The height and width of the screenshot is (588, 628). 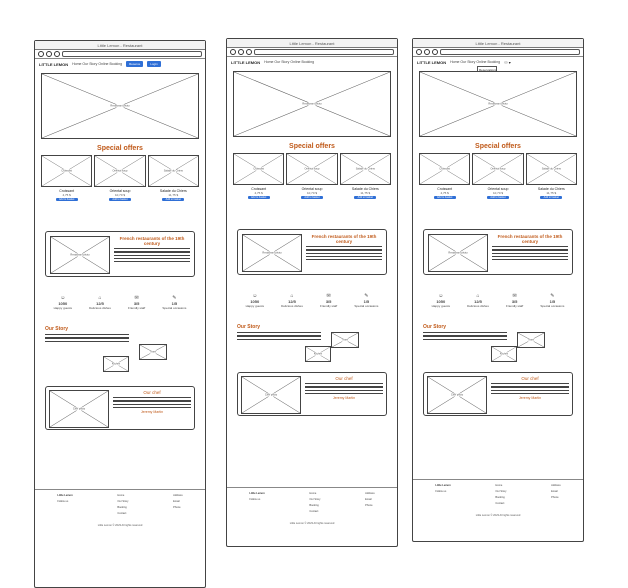 I want to click on story-image-label: Team, so click(x=531, y=340).